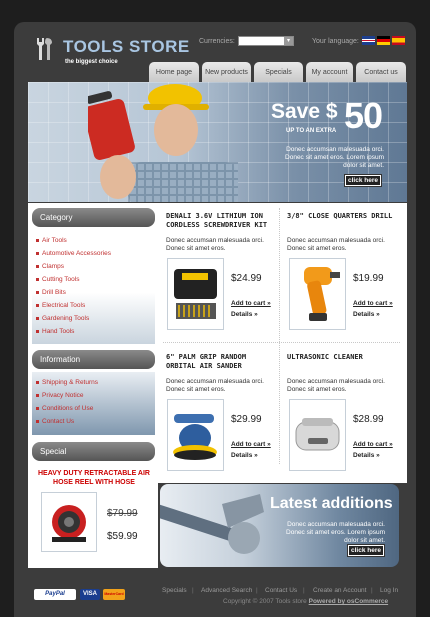 The image size is (430, 617). I want to click on ultrasonic-cleaner-image, so click(317, 435).